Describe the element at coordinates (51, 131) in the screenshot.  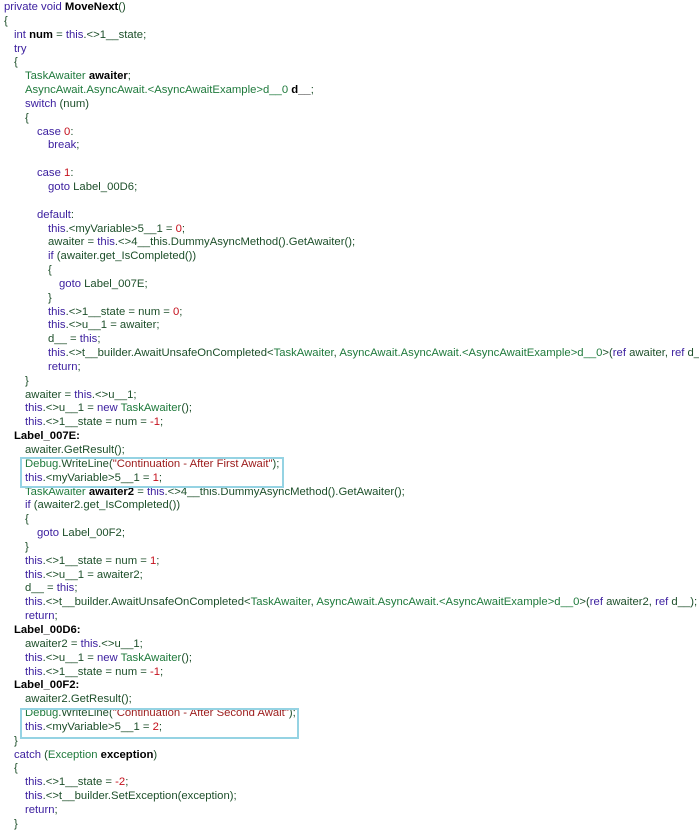
I see `keyword: case` at that location.